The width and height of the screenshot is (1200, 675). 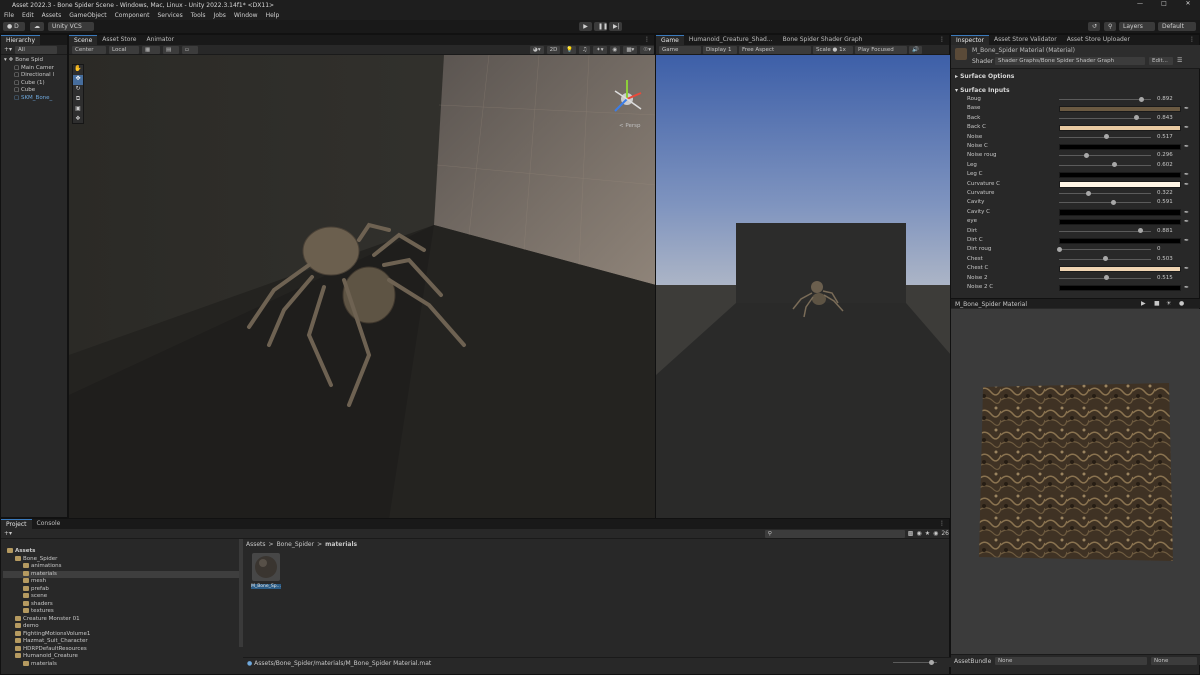 I want to click on variant-dropdown: None, so click(x=1174, y=660).